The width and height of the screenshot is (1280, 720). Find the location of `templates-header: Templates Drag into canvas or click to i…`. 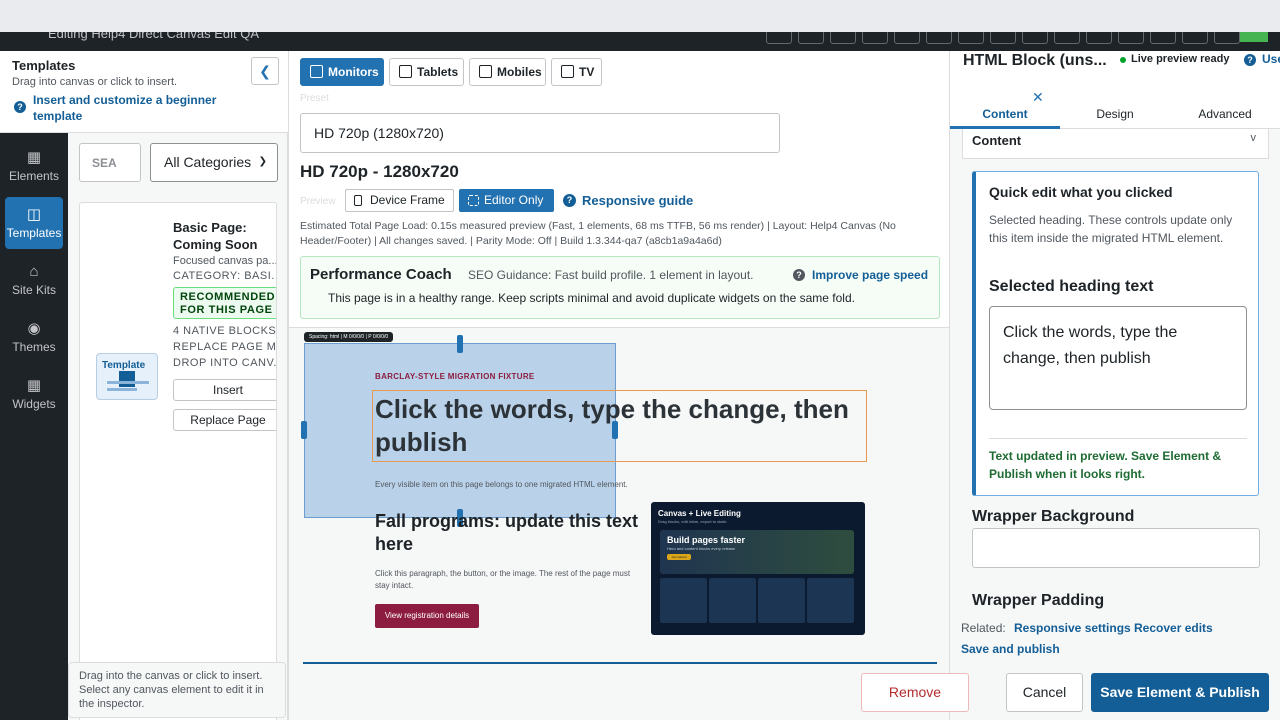

templates-header: Templates Drag into canvas or click to i… is located at coordinates (144, 92).